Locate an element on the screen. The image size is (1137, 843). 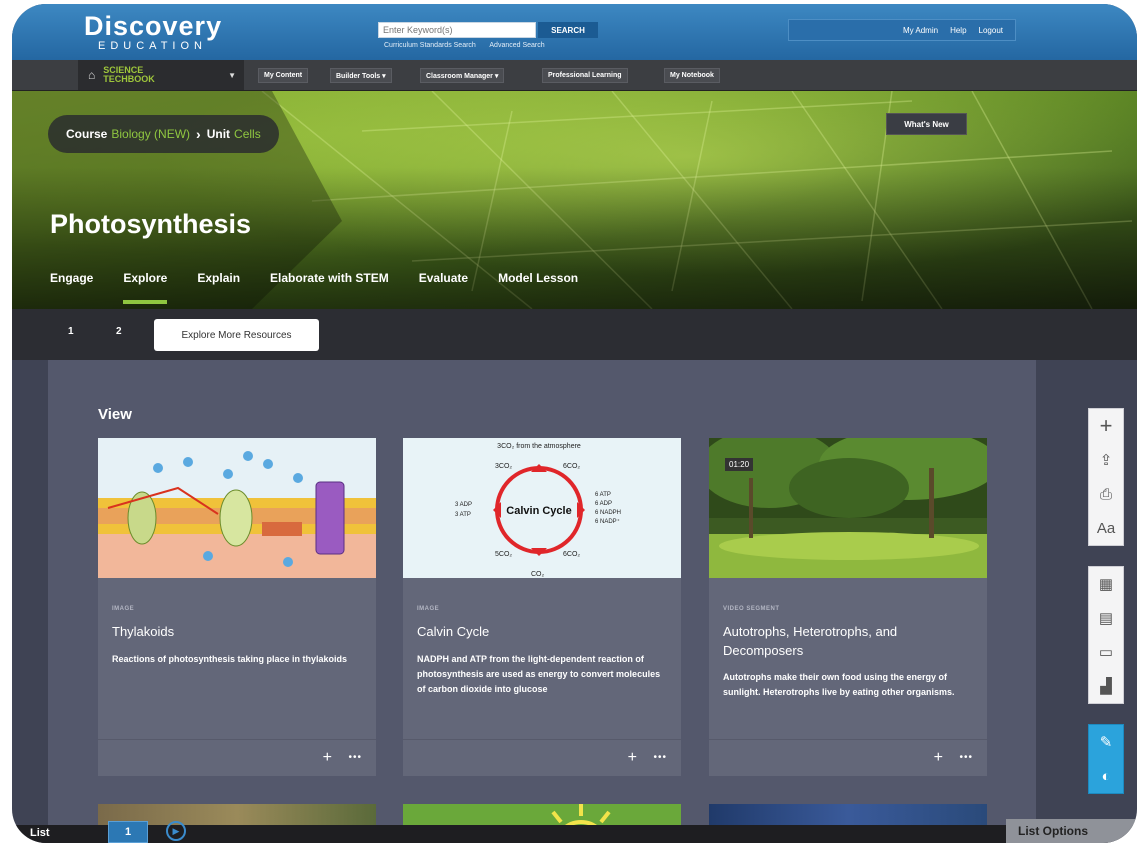
standards-search-link: Curriculum Standards Search is located at coordinates (430, 45).